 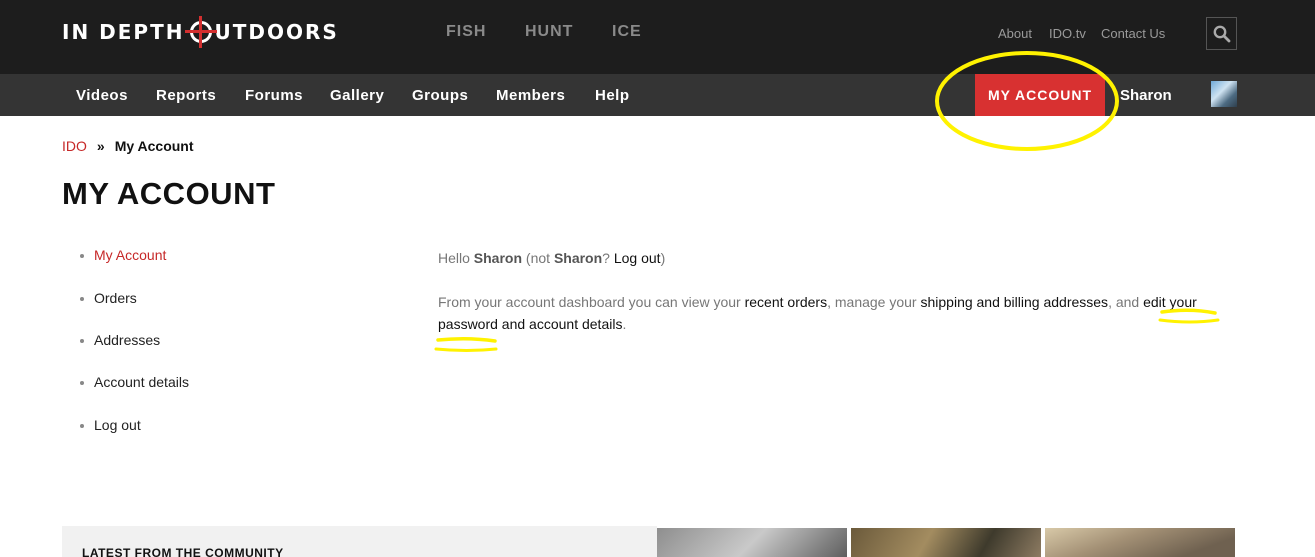 What do you see at coordinates (274, 95) in the screenshot?
I see `nav-forums: Forums` at bounding box center [274, 95].